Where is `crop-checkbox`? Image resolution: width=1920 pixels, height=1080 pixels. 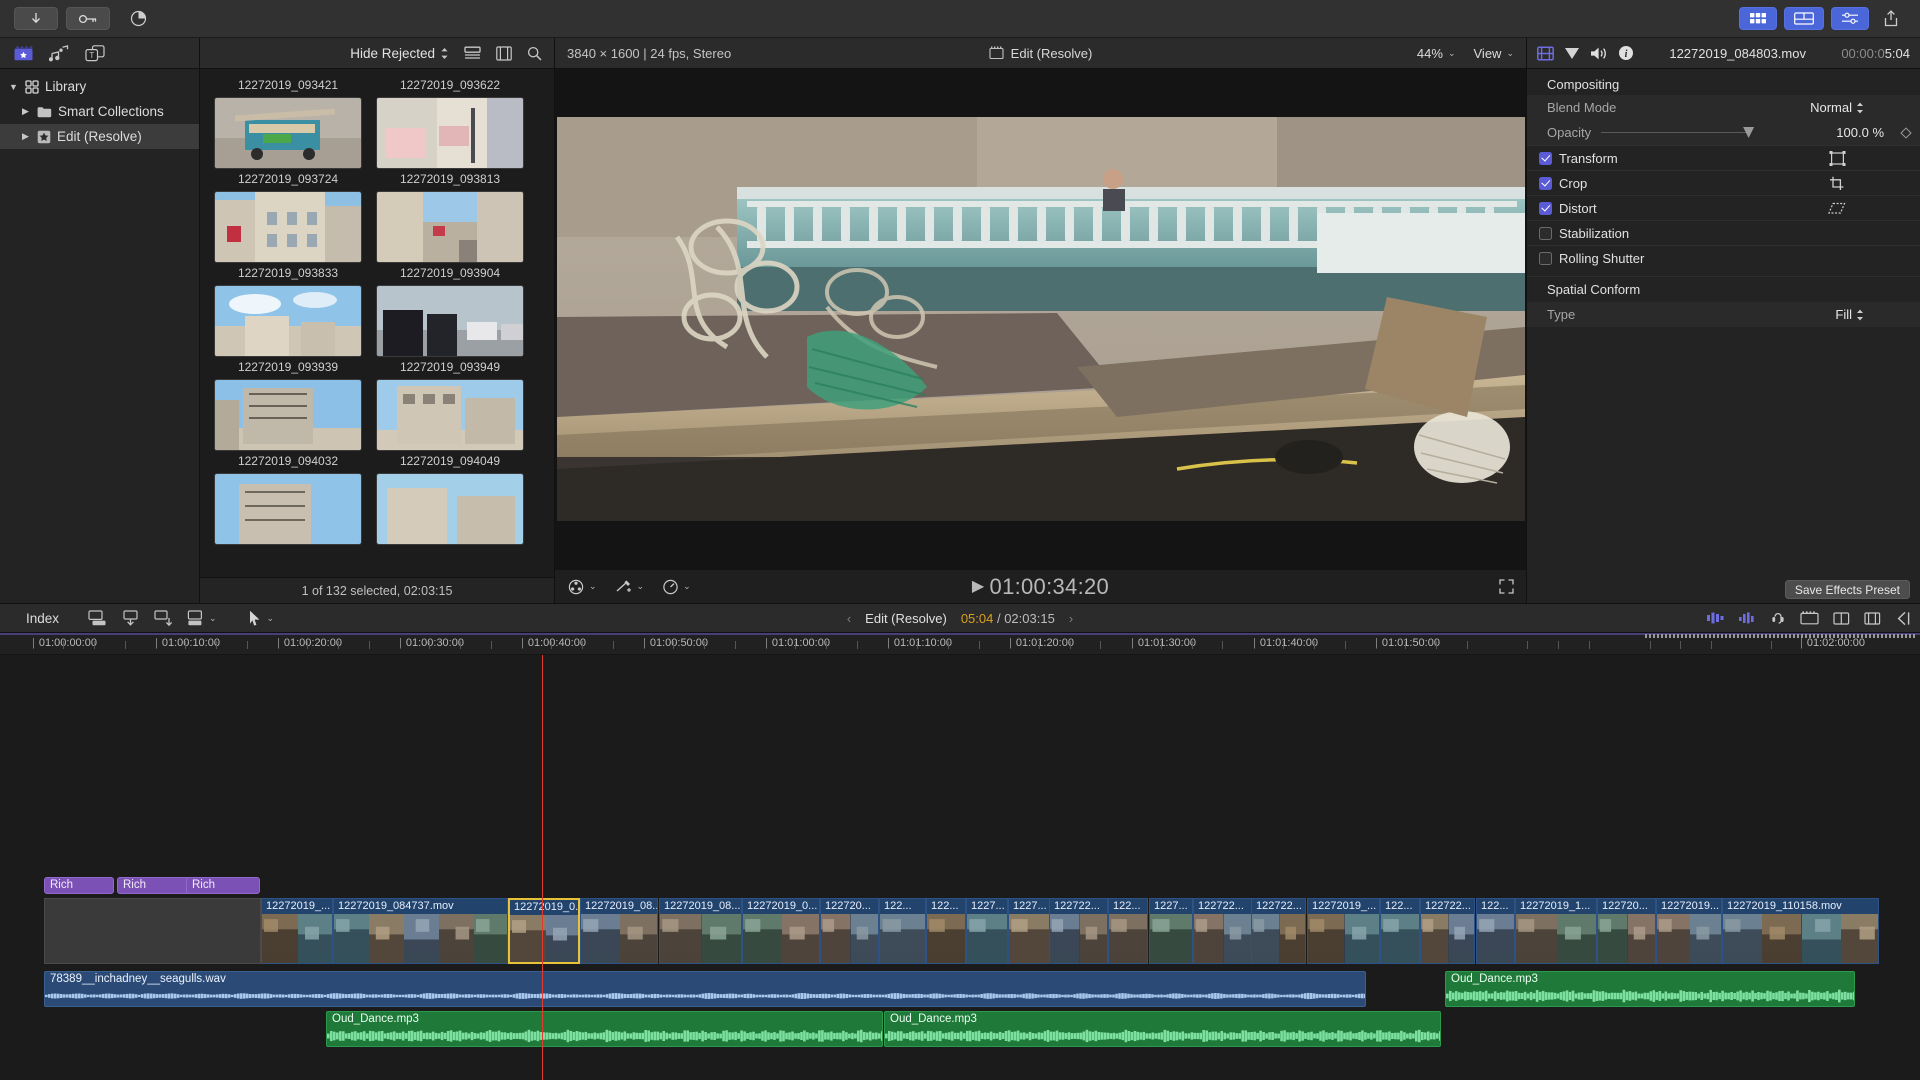 crop-checkbox is located at coordinates (1545, 183).